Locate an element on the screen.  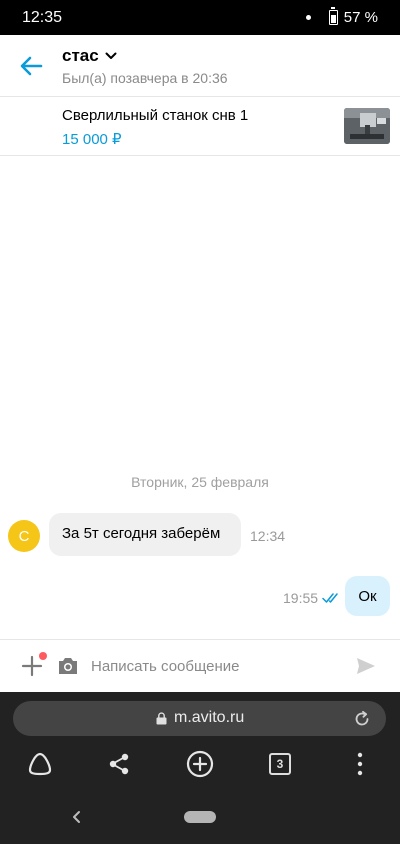
chat-header: стас Был(а) позавчера в 20:36 is located at coordinates (200, 66).